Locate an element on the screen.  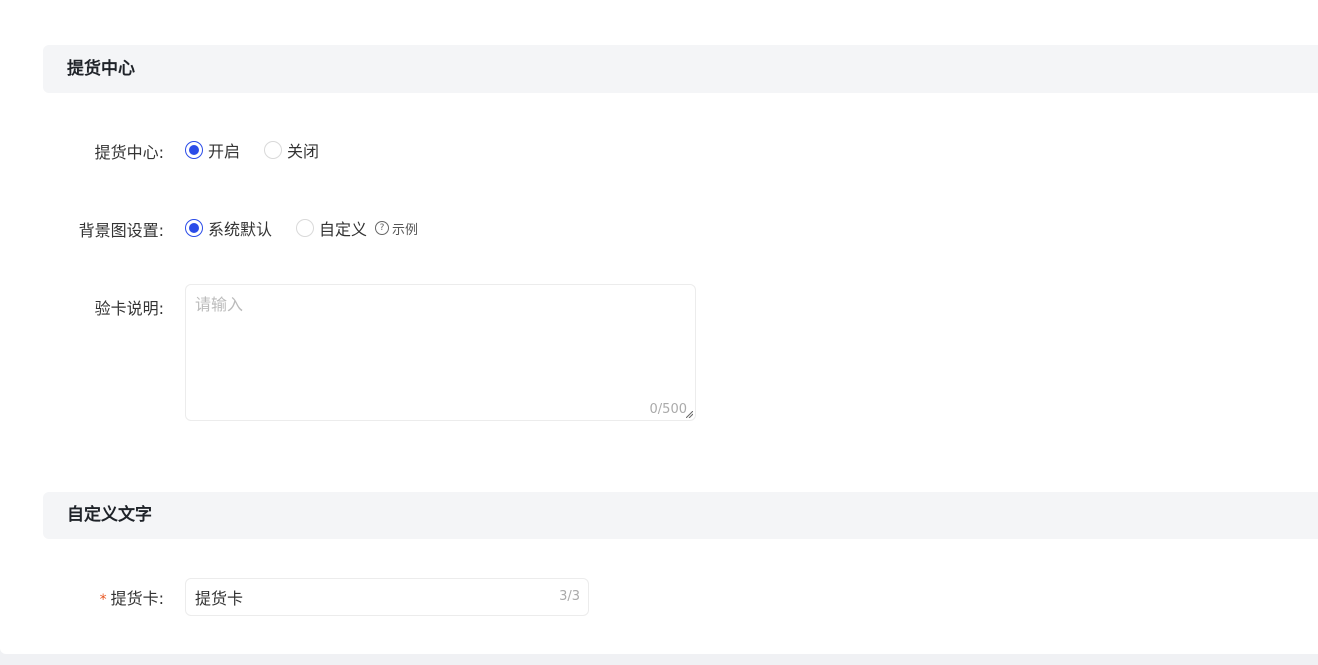
radio-enable: 开启 is located at coordinates (212, 150).